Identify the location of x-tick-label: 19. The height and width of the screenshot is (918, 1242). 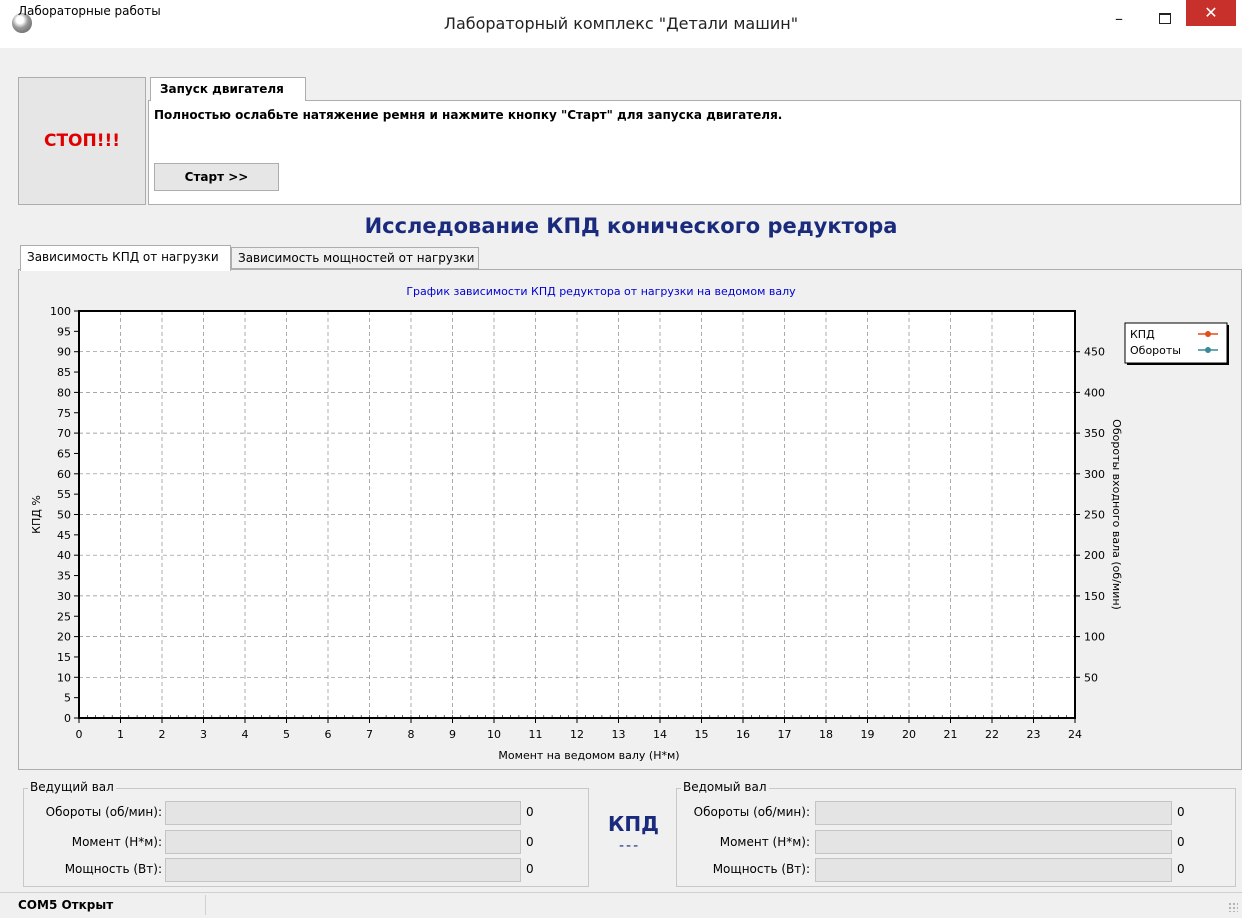
(868, 734).